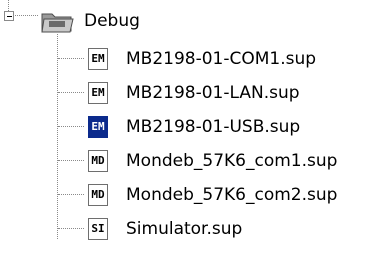 This screenshot has height=255, width=382. What do you see at coordinates (213, 93) in the screenshot?
I see `tree-item-label: MB2198-01-LAN.sup` at bounding box center [213, 93].